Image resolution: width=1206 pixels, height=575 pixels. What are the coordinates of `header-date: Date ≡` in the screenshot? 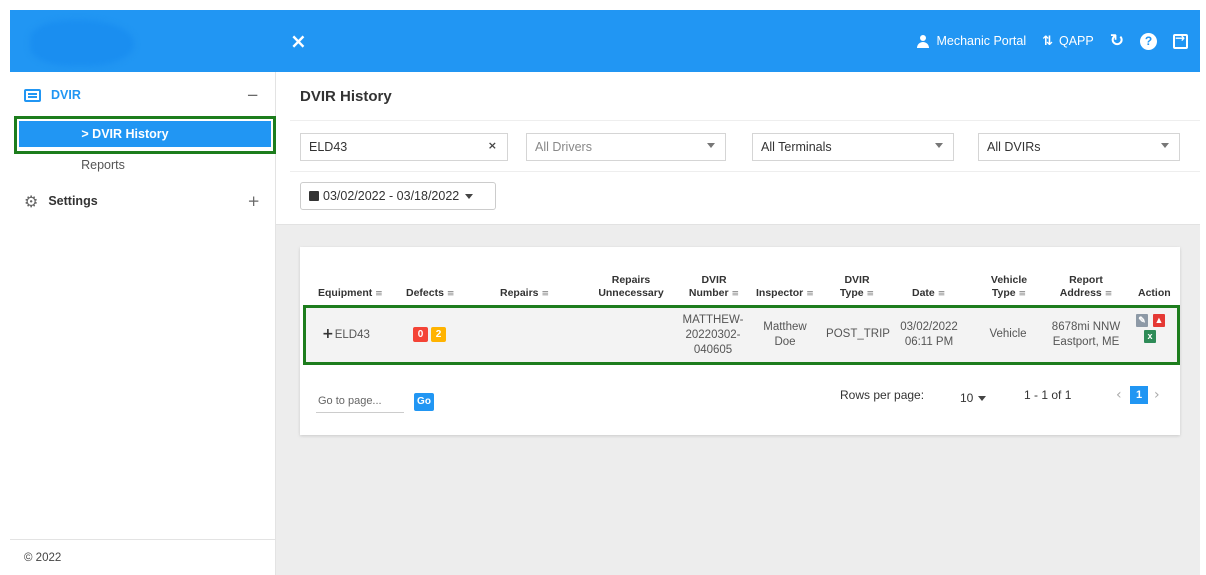 It's located at (928, 294).